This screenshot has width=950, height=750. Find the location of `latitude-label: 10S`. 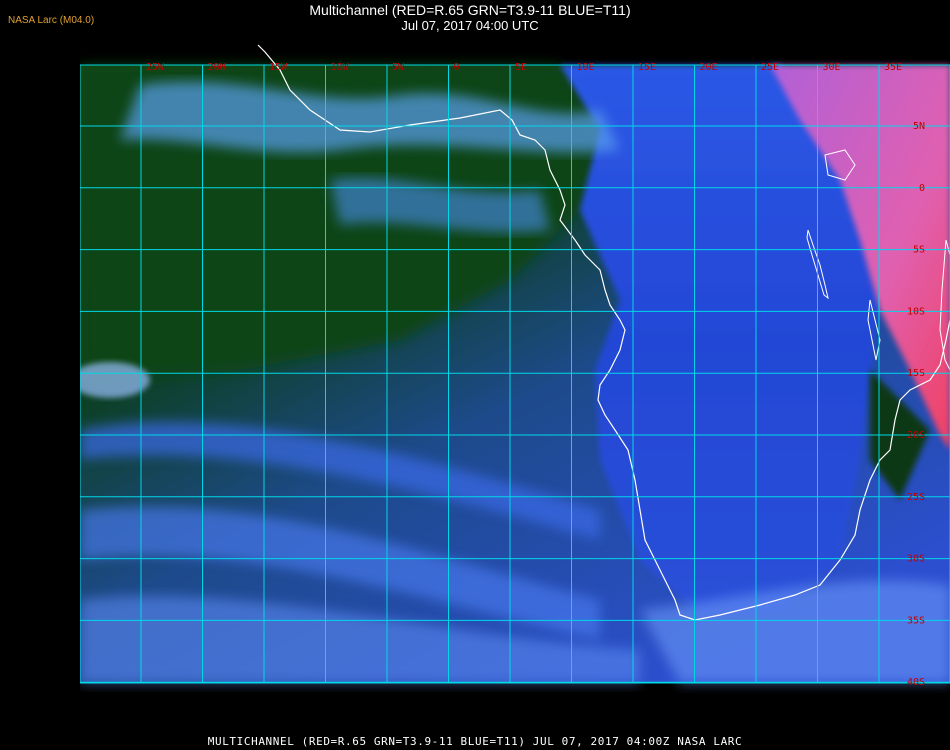

latitude-label: 10S is located at coordinates (916, 311).